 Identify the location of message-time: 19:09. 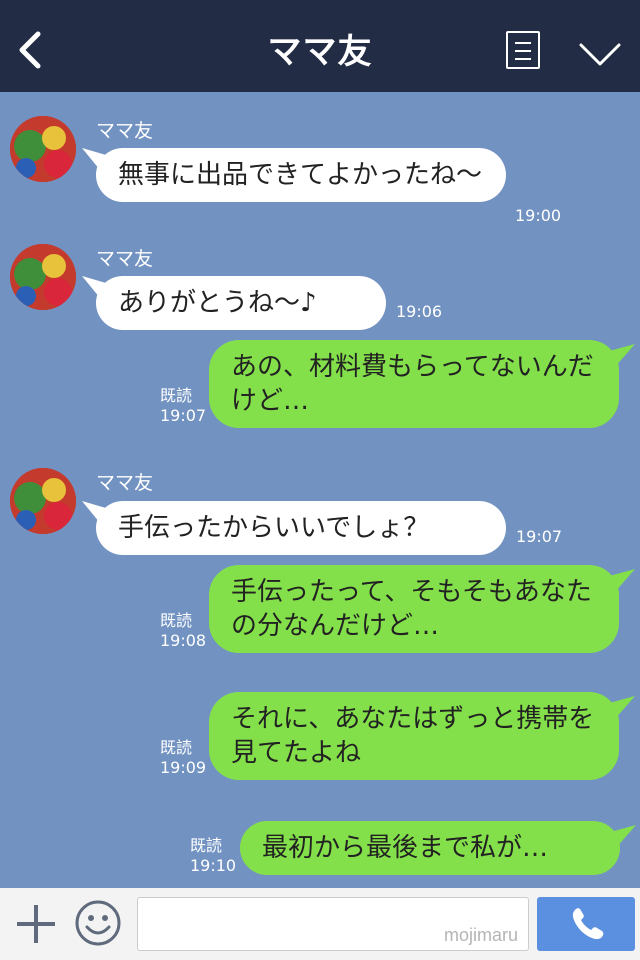
(183, 767).